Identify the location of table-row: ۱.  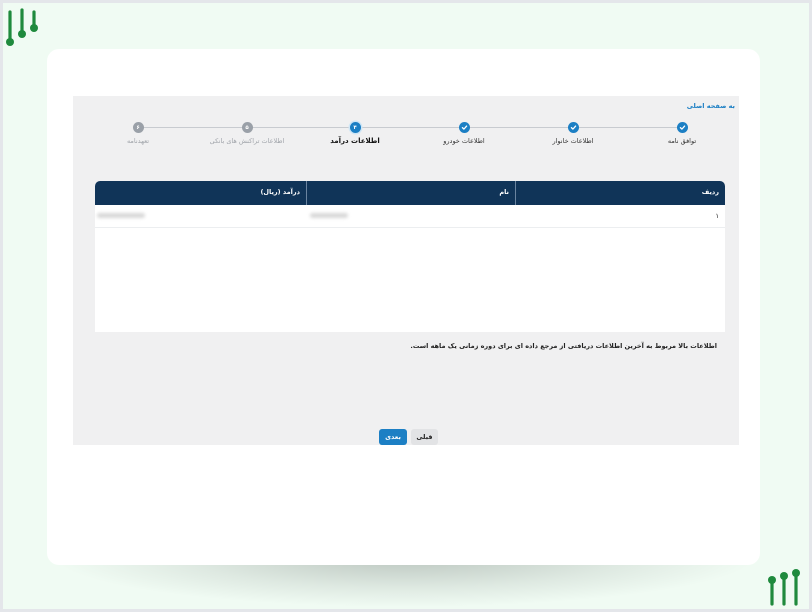
(410, 216).